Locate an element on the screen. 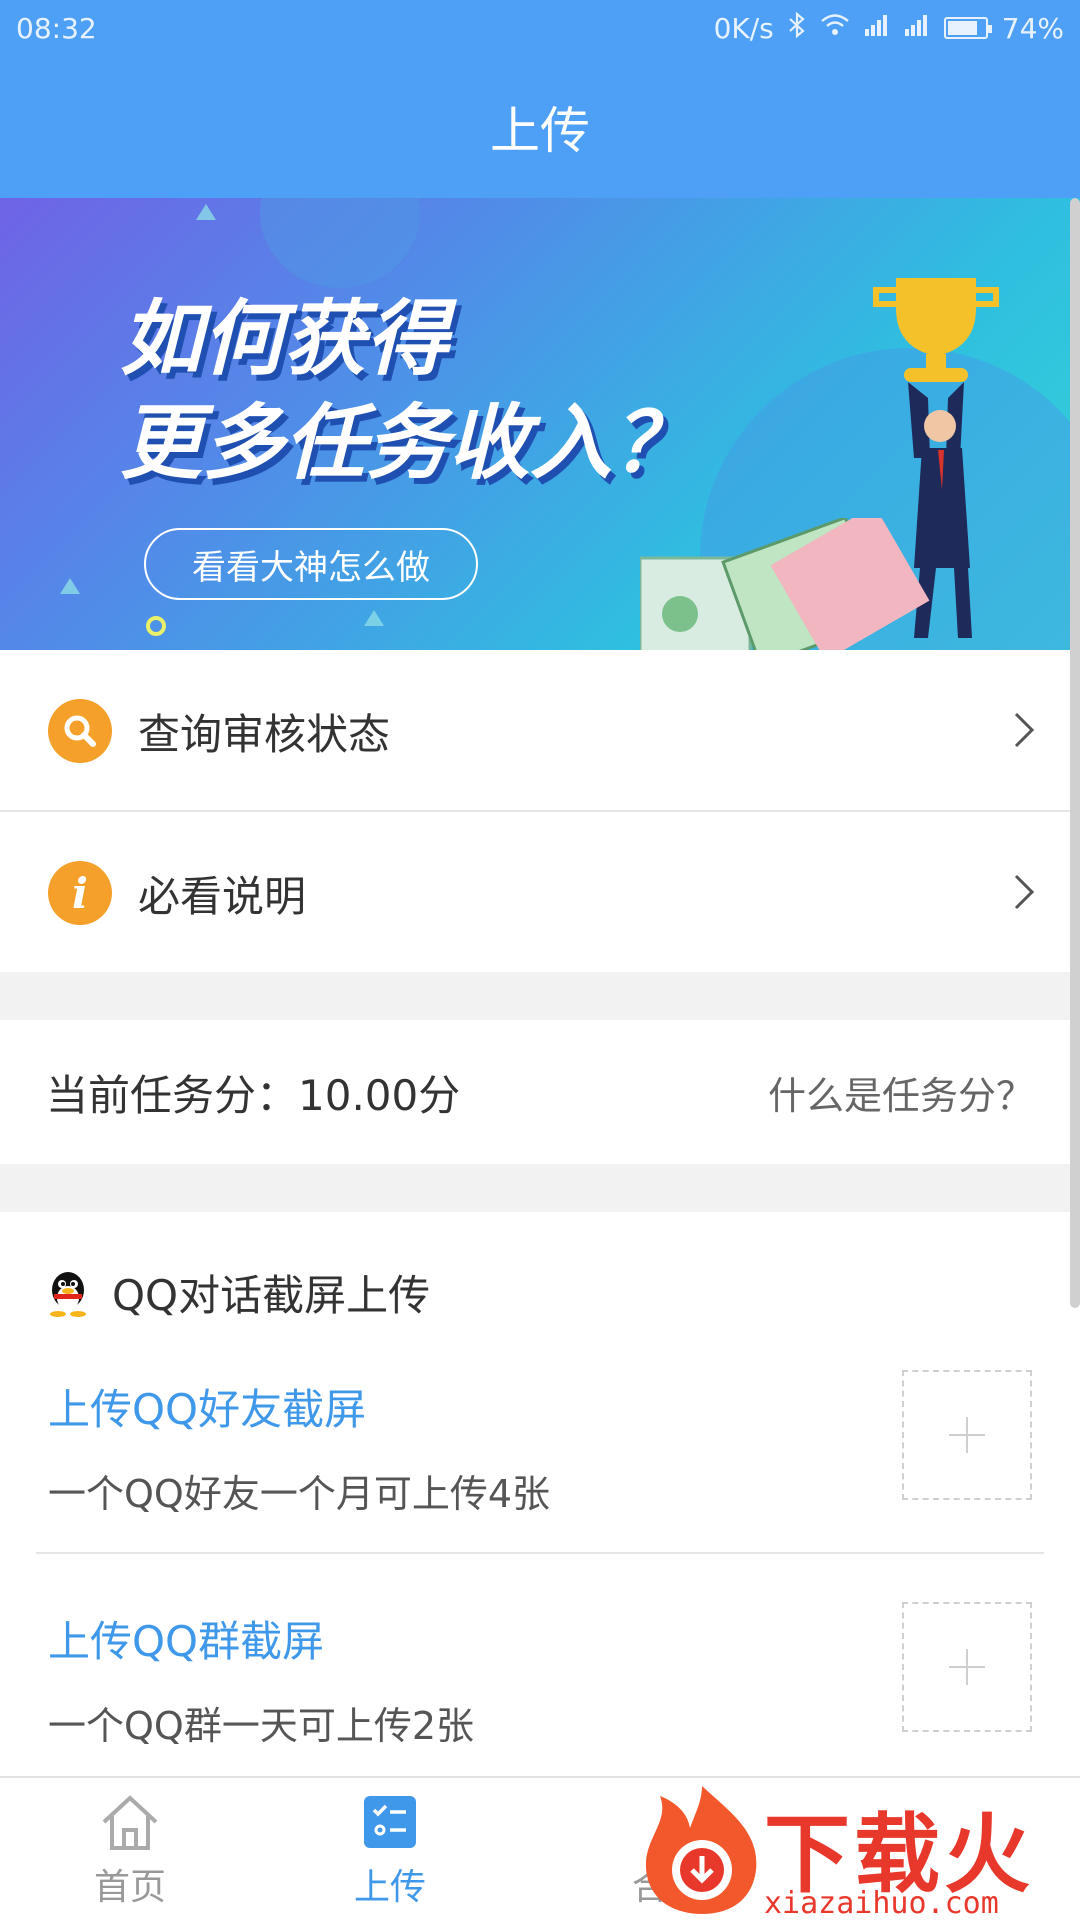  task-score-row: 当前任务分：10.00分 什么是任务分？ is located at coordinates (540, 1092).